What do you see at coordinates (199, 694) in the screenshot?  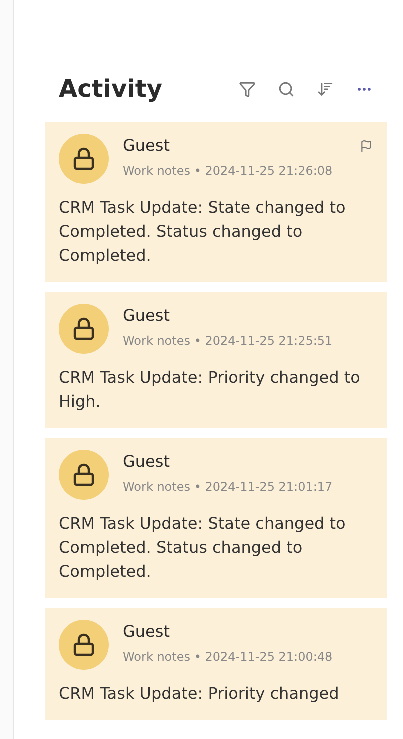 I see `entry-text: CRM Task Update: Priority changed` at bounding box center [199, 694].